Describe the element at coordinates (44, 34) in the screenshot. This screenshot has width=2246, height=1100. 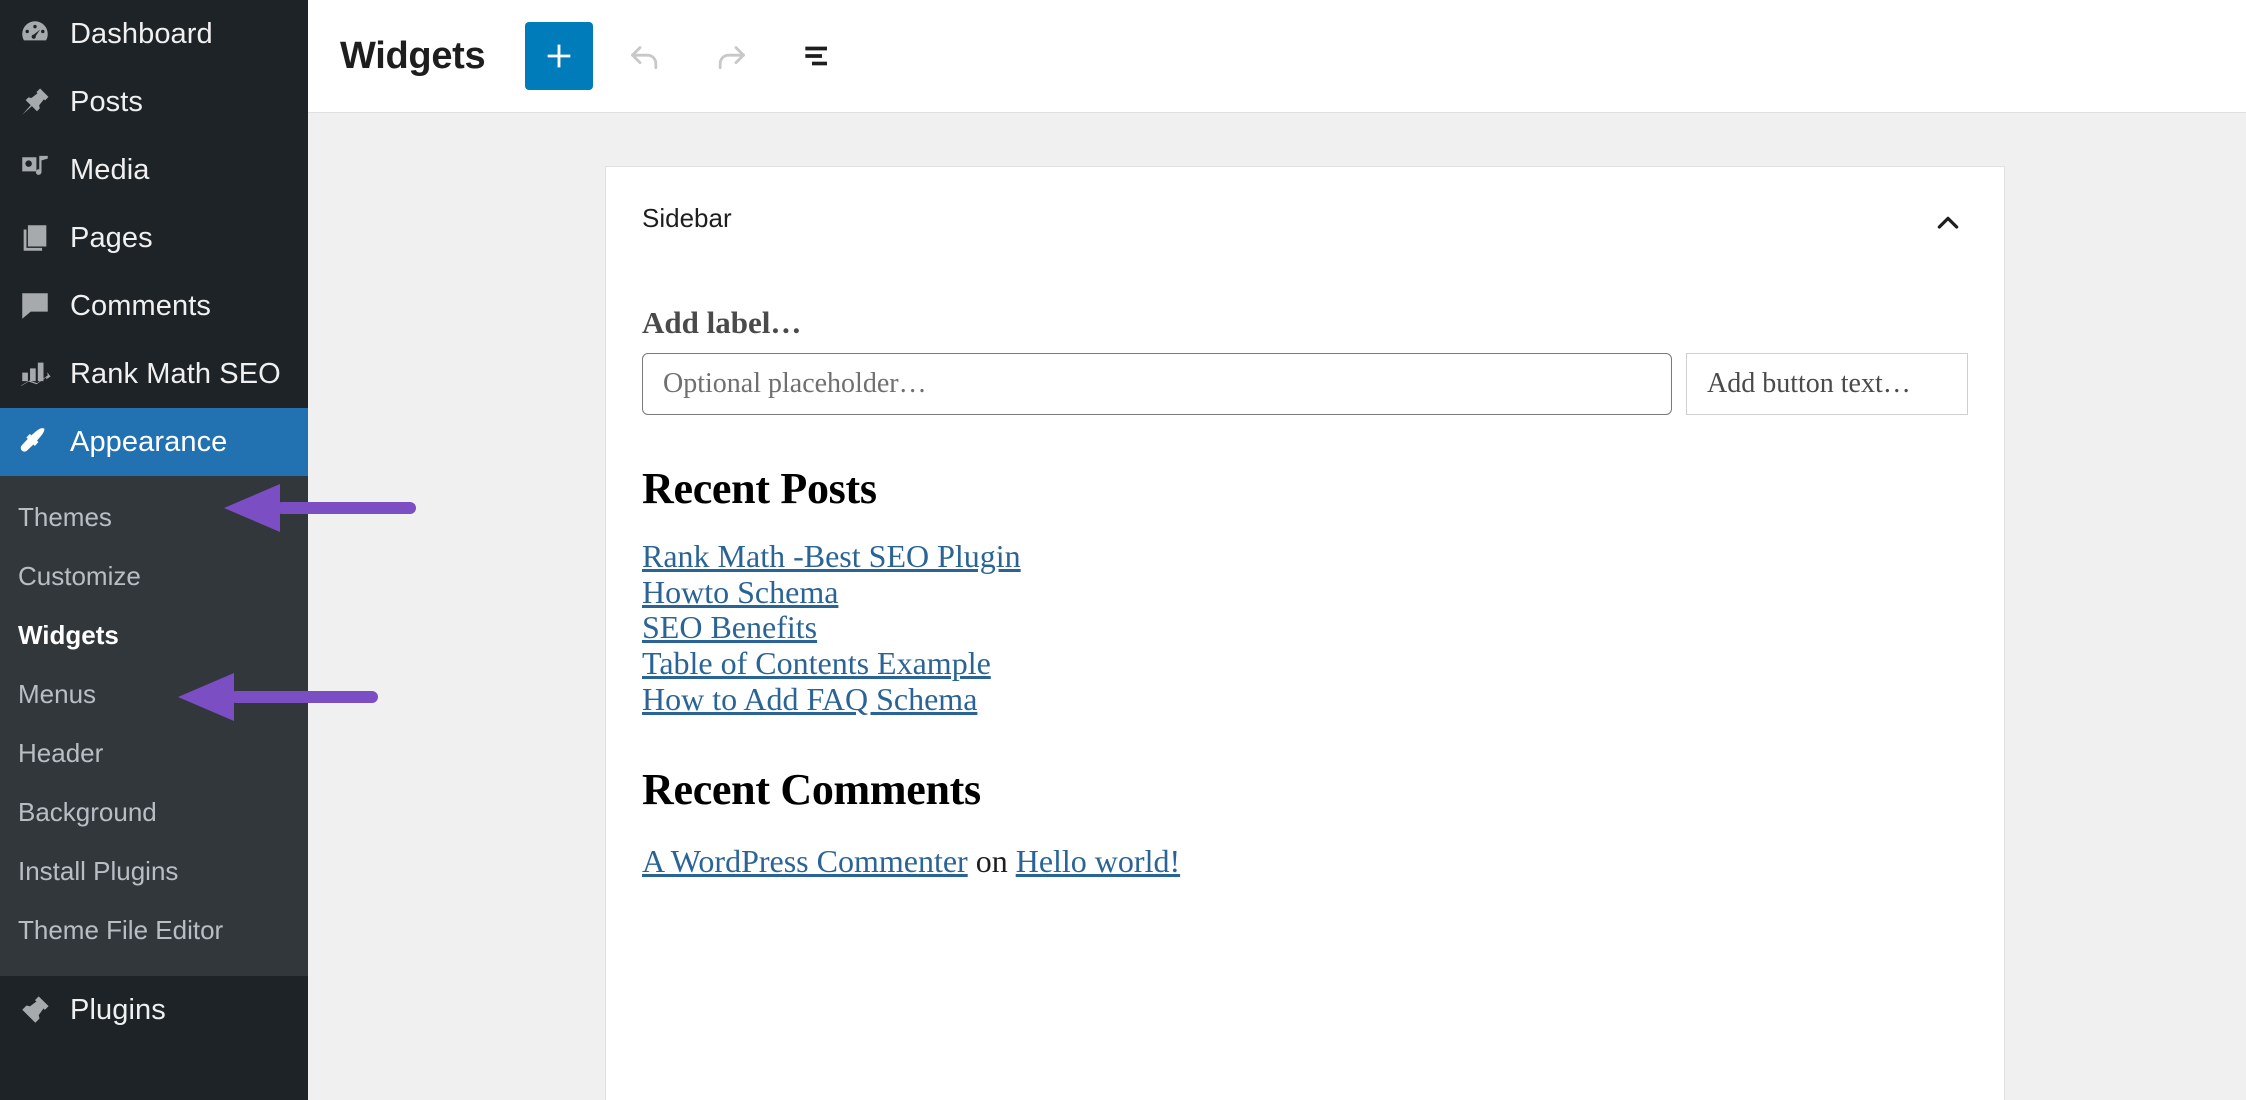
I see `dashboard-icon` at that location.